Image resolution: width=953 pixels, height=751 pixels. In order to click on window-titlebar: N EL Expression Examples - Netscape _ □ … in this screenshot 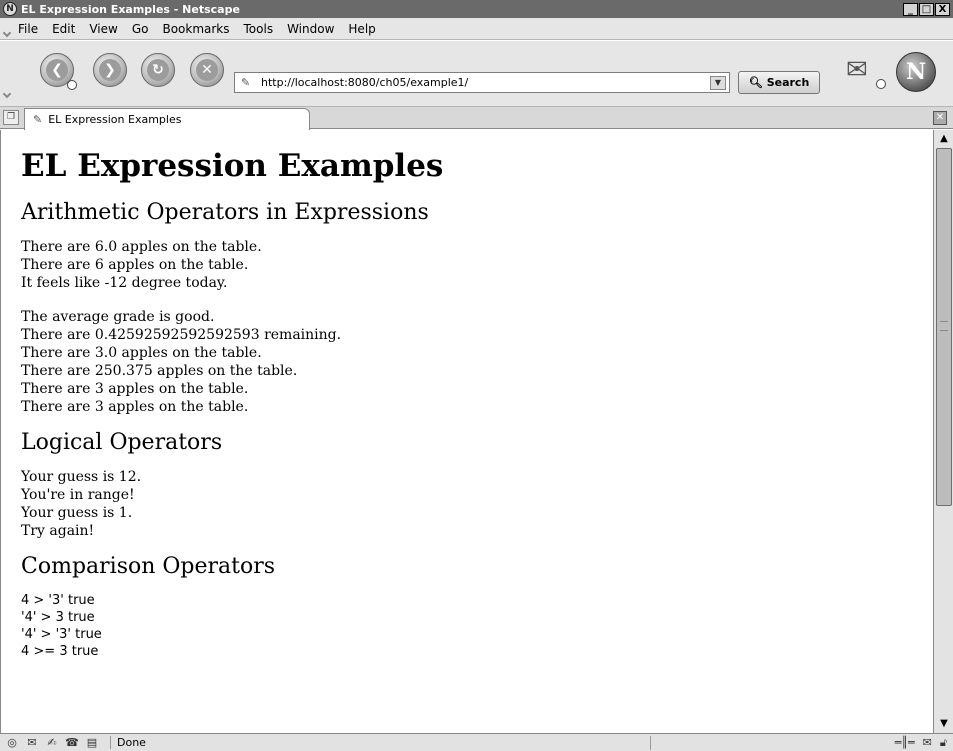, I will do `click(476, 9)`.